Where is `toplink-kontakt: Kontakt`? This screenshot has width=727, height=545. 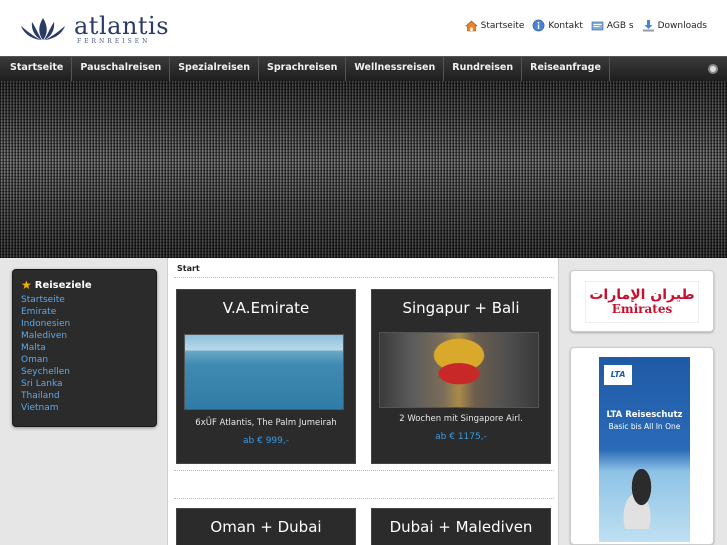 toplink-kontakt: Kontakt is located at coordinates (557, 25).